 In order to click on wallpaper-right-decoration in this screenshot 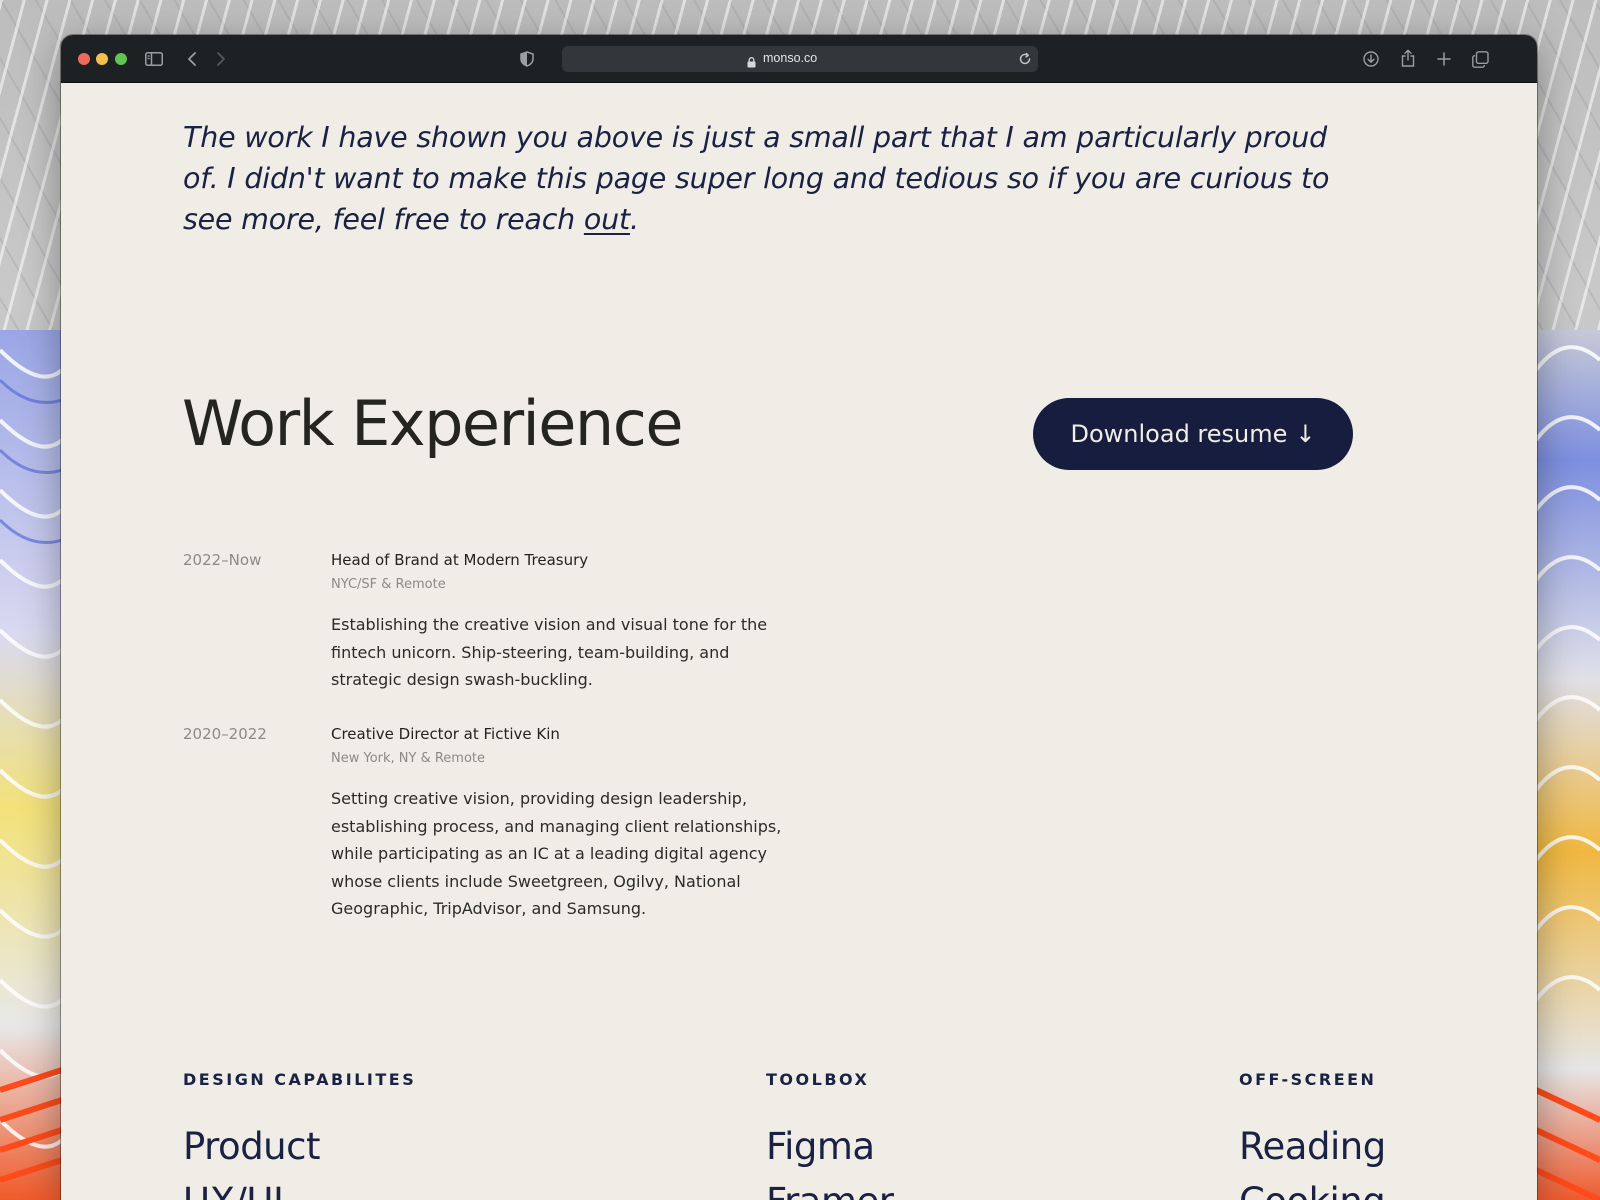, I will do `click(1568, 765)`.